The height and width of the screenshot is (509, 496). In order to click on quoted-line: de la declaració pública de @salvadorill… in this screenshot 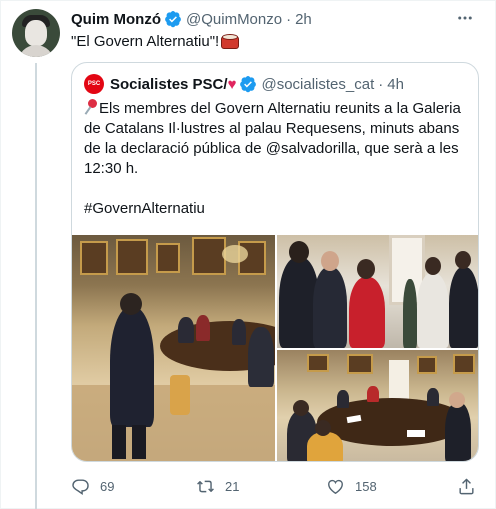, I will do `click(271, 148)`.